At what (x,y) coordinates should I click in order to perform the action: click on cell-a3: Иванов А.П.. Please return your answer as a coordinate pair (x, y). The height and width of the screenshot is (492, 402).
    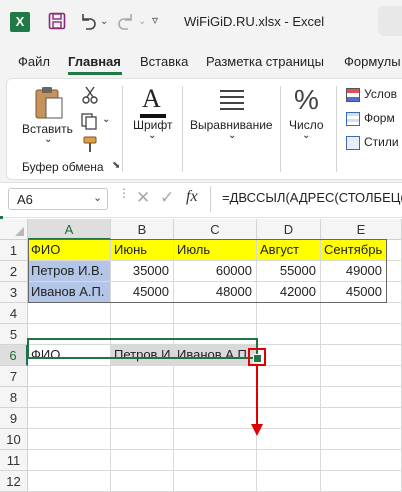
    Looking at the image, I should click on (69, 292).